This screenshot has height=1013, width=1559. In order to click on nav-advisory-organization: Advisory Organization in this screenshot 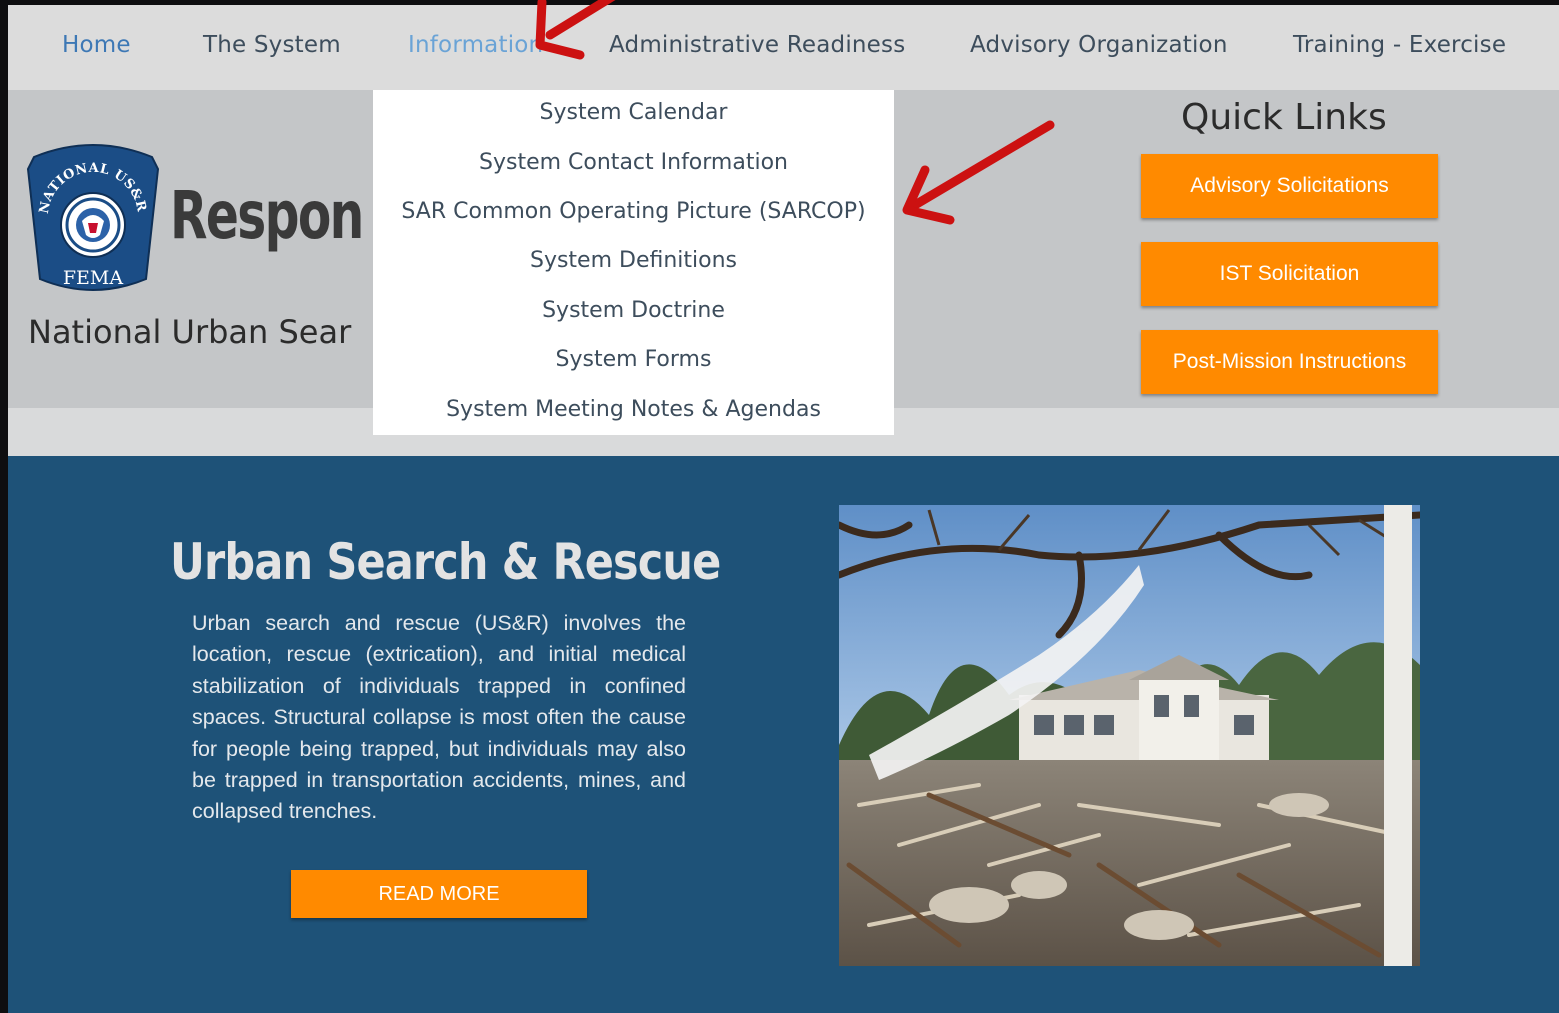, I will do `click(1099, 45)`.